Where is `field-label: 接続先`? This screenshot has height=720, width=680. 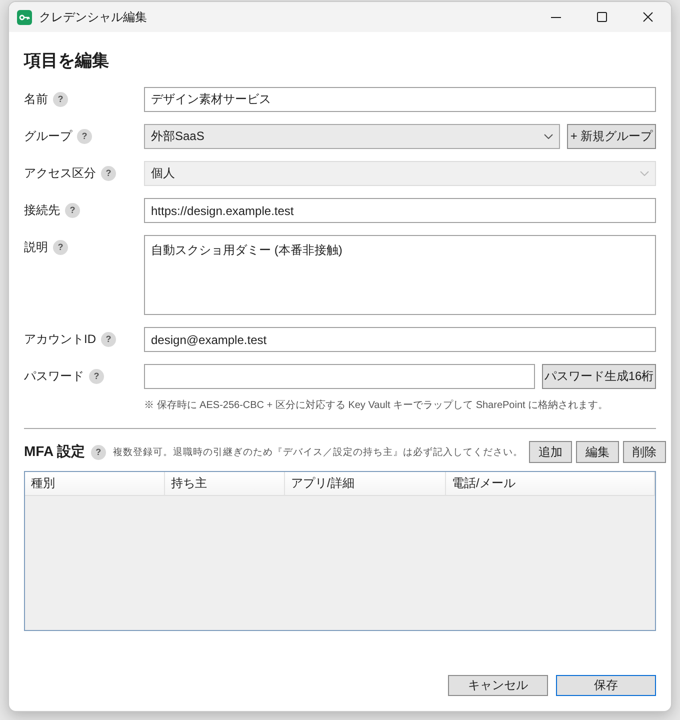
field-label: 接続先 is located at coordinates (42, 210).